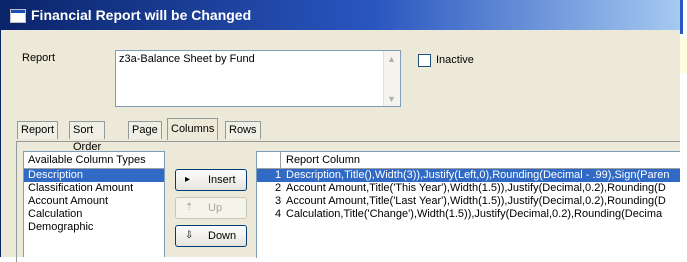 The image size is (687, 262). Describe the element at coordinates (222, 236) in the screenshot. I see `down-button-label: Down` at that location.